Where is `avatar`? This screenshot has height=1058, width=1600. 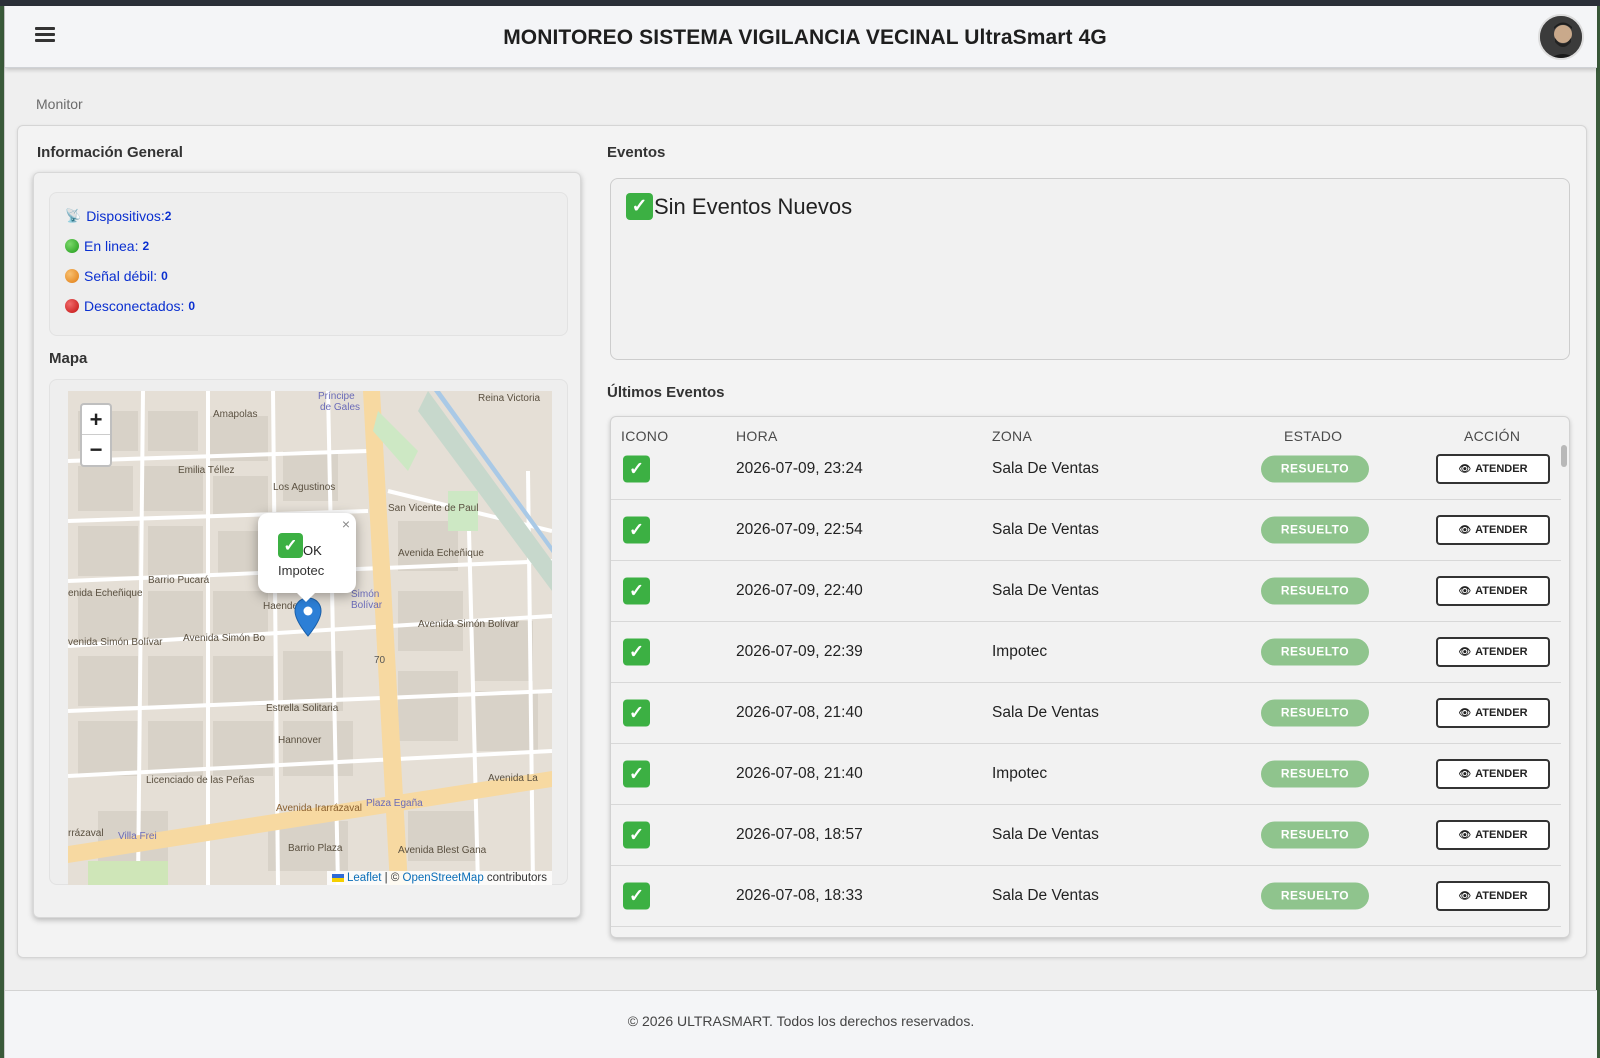 avatar is located at coordinates (1561, 37).